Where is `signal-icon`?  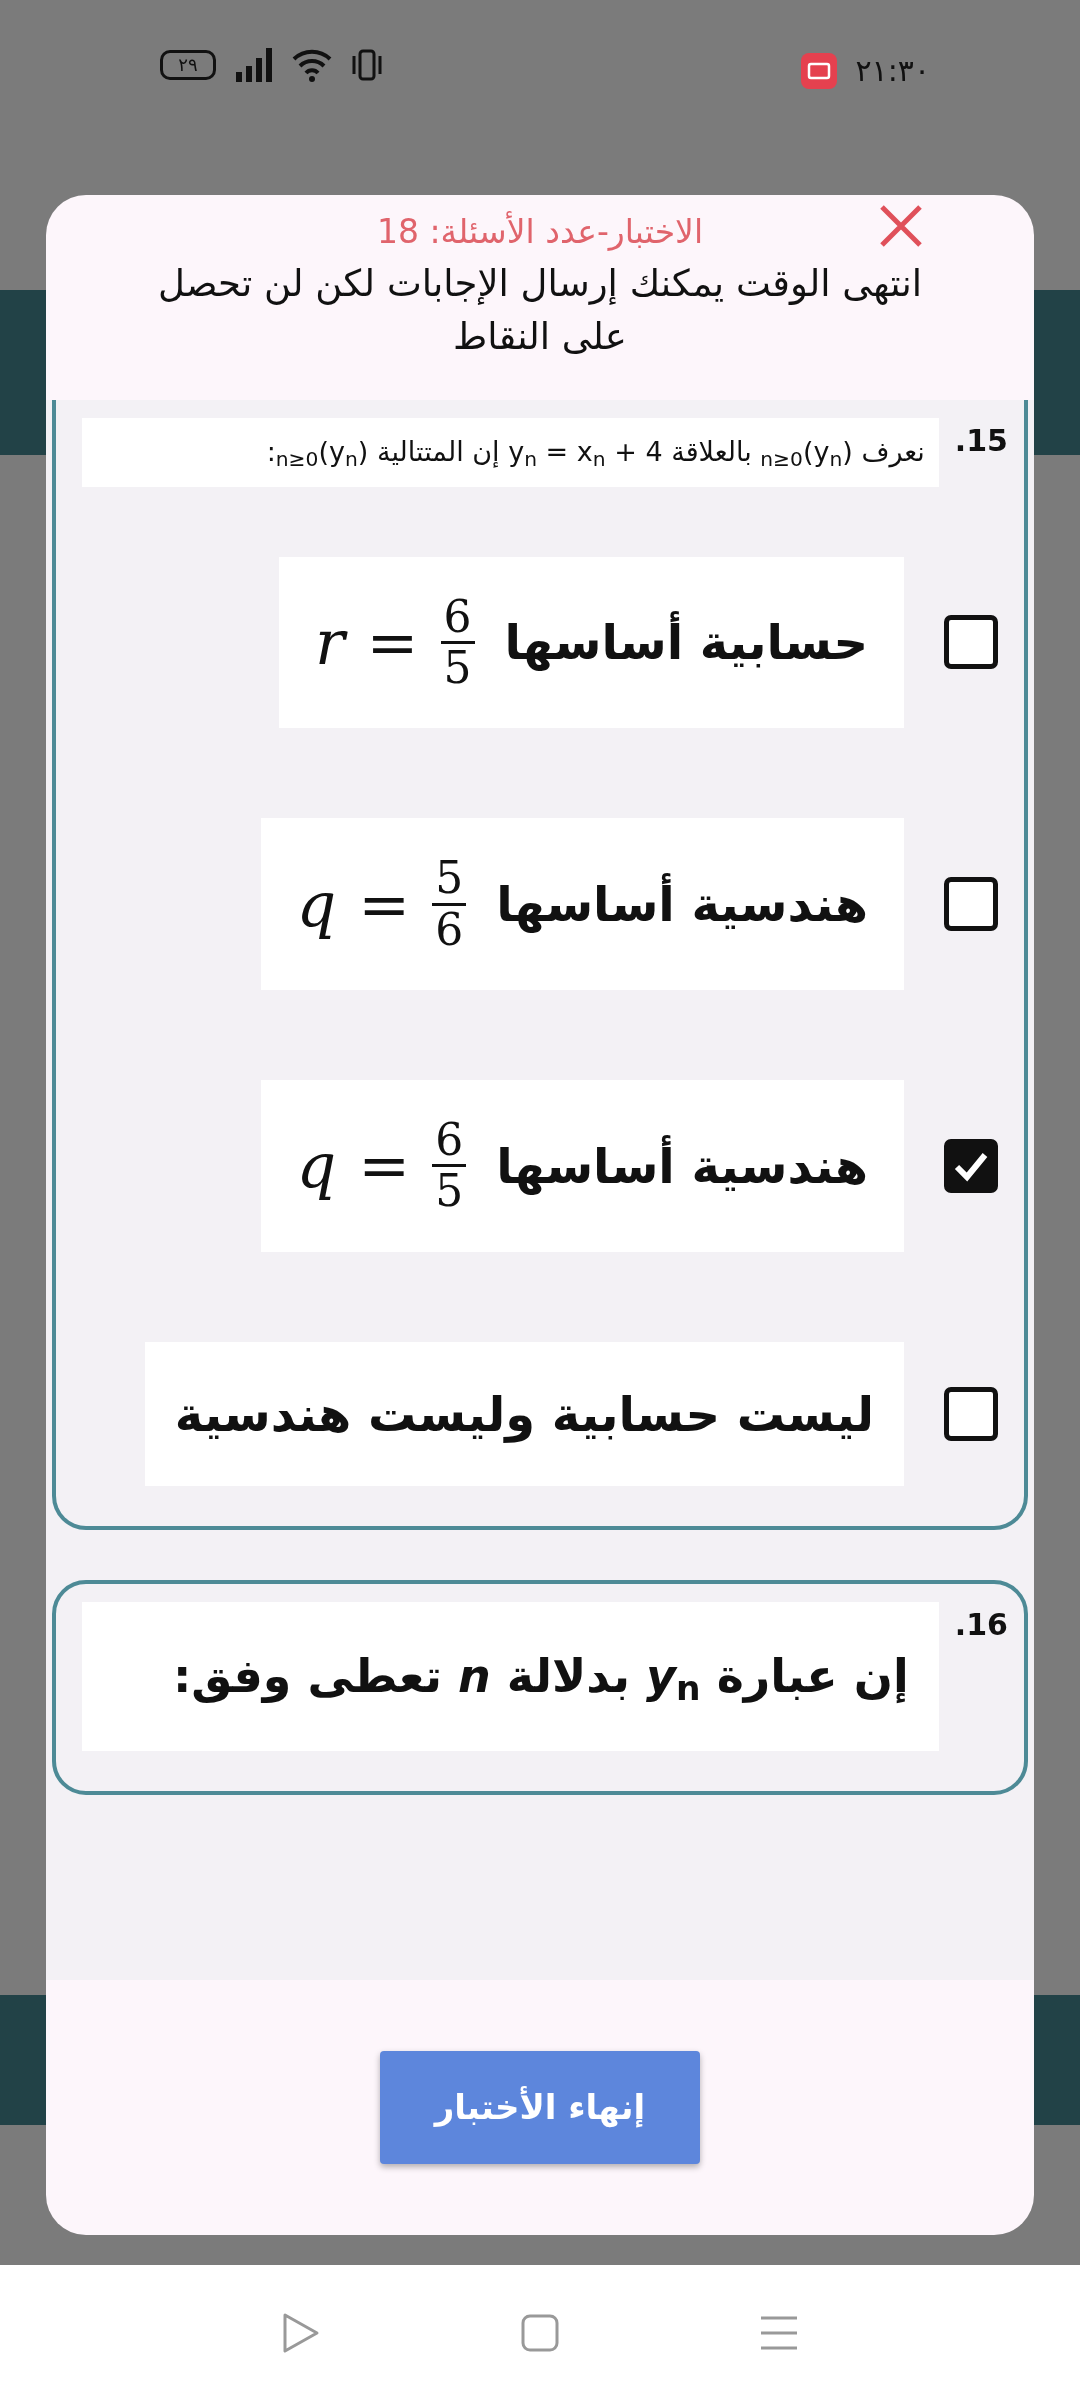
signal-icon is located at coordinates (254, 65).